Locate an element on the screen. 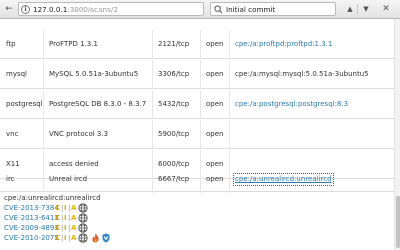  cpe-link-focused: cpe:/a:unrealircd:unrealircd is located at coordinates (283, 179).